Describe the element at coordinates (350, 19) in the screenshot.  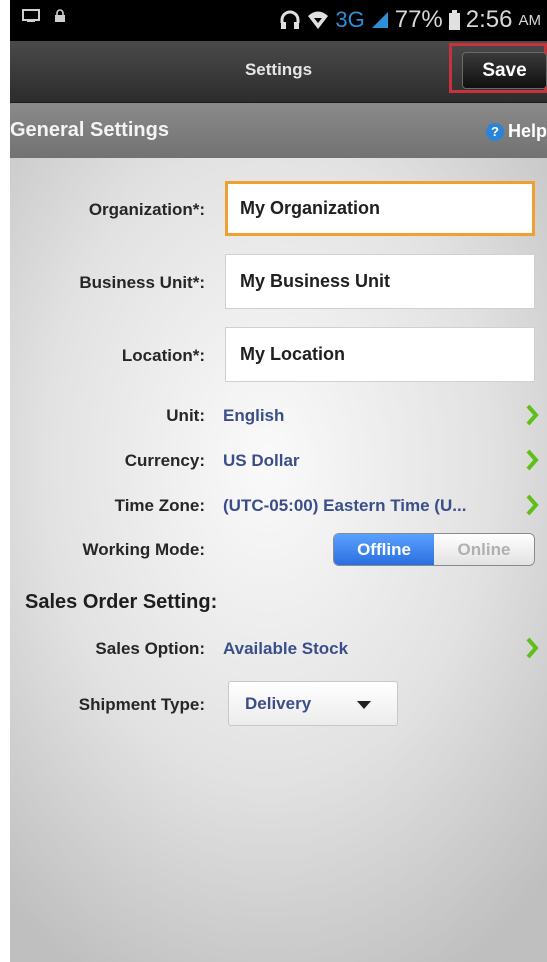
I see `network-type: 3G` at that location.